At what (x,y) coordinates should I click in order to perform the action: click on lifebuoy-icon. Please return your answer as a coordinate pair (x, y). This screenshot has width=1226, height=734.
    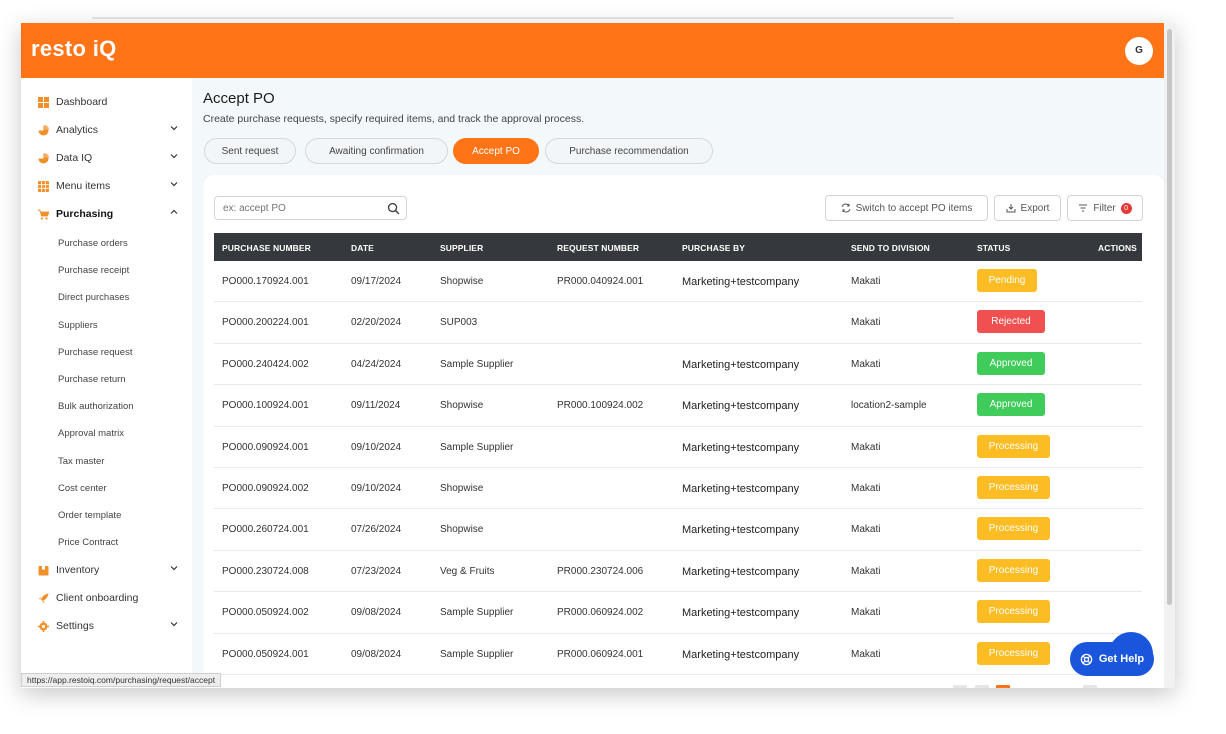
    Looking at the image, I should click on (1086, 659).